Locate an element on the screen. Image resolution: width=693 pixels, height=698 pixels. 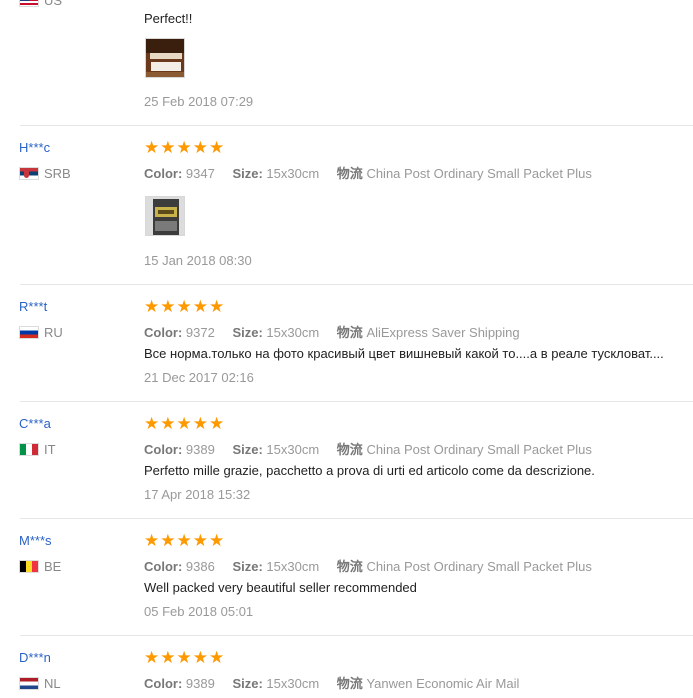
reviewer-country: IT is located at coordinates (37, 449).